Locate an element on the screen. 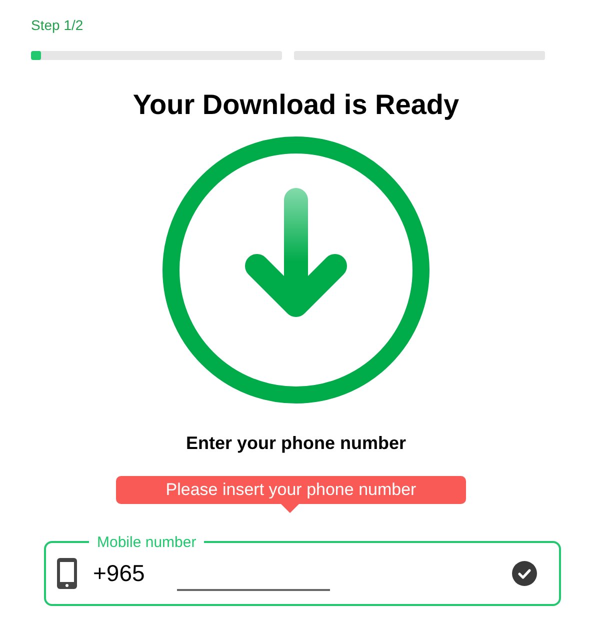 The width and height of the screenshot is (592, 622). phone-icon is located at coordinates (67, 573).